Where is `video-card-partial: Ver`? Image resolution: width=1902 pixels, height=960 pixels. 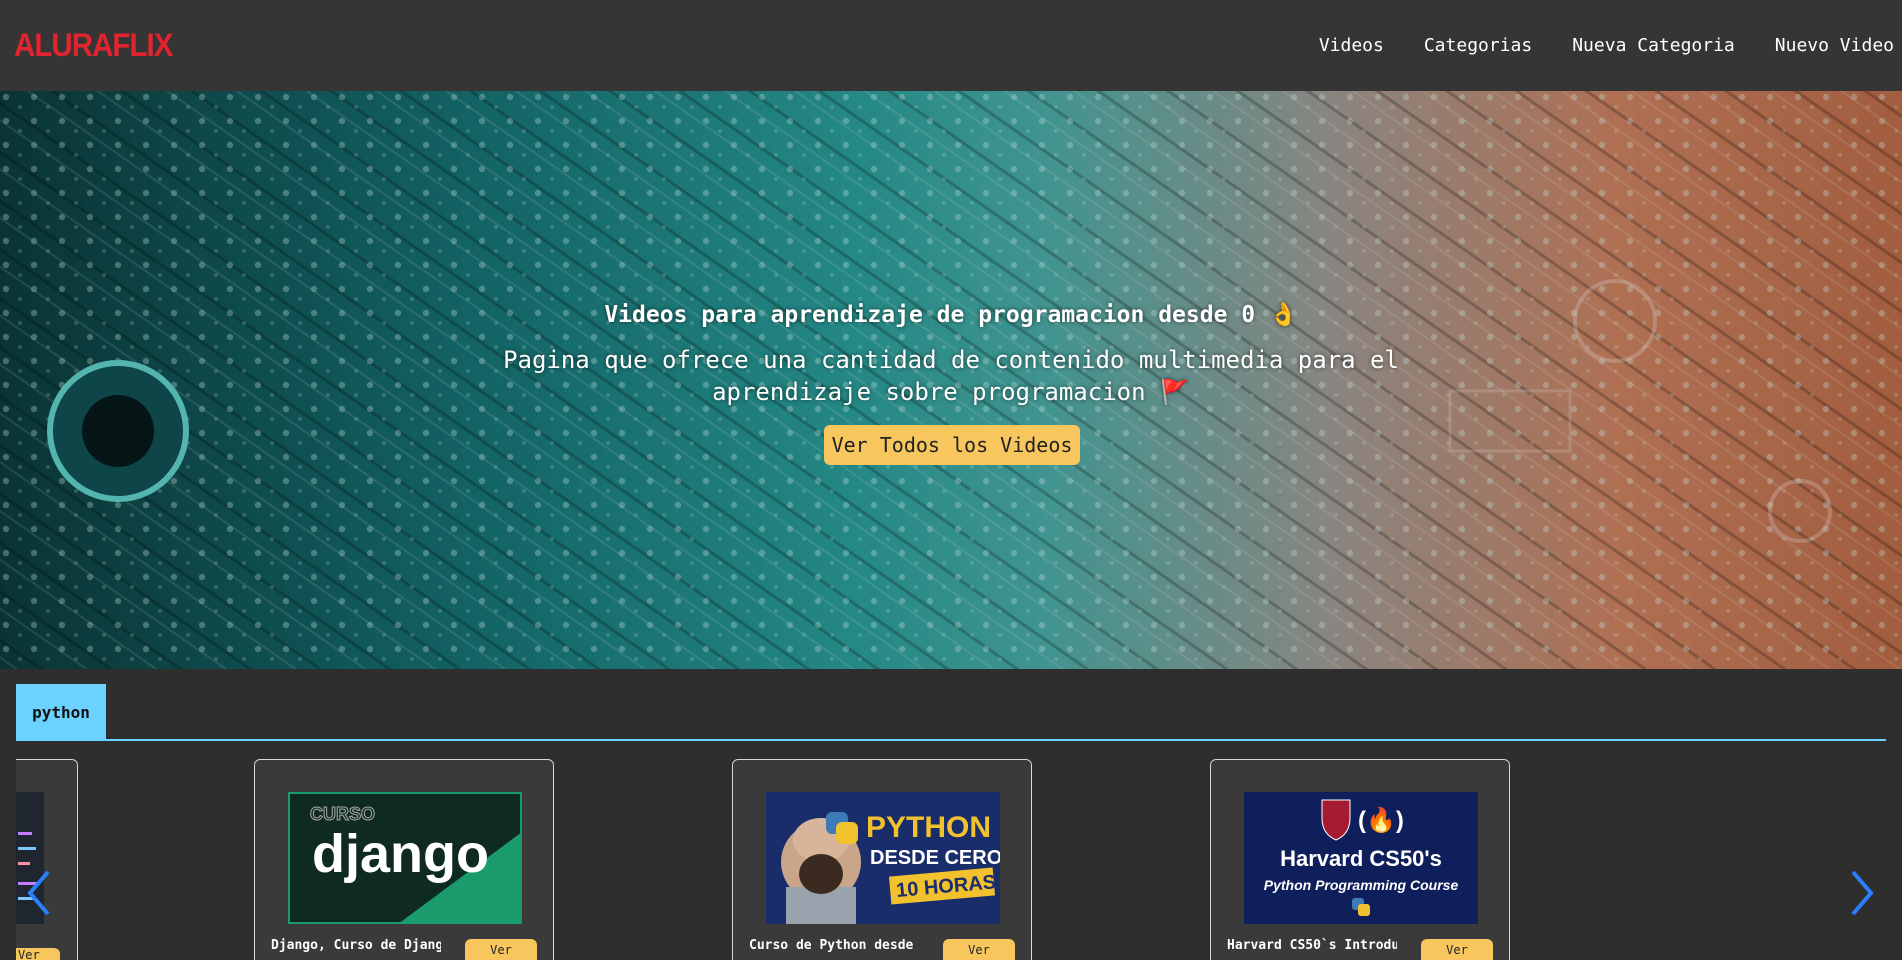 video-card-partial: Ver is located at coordinates (47, 859).